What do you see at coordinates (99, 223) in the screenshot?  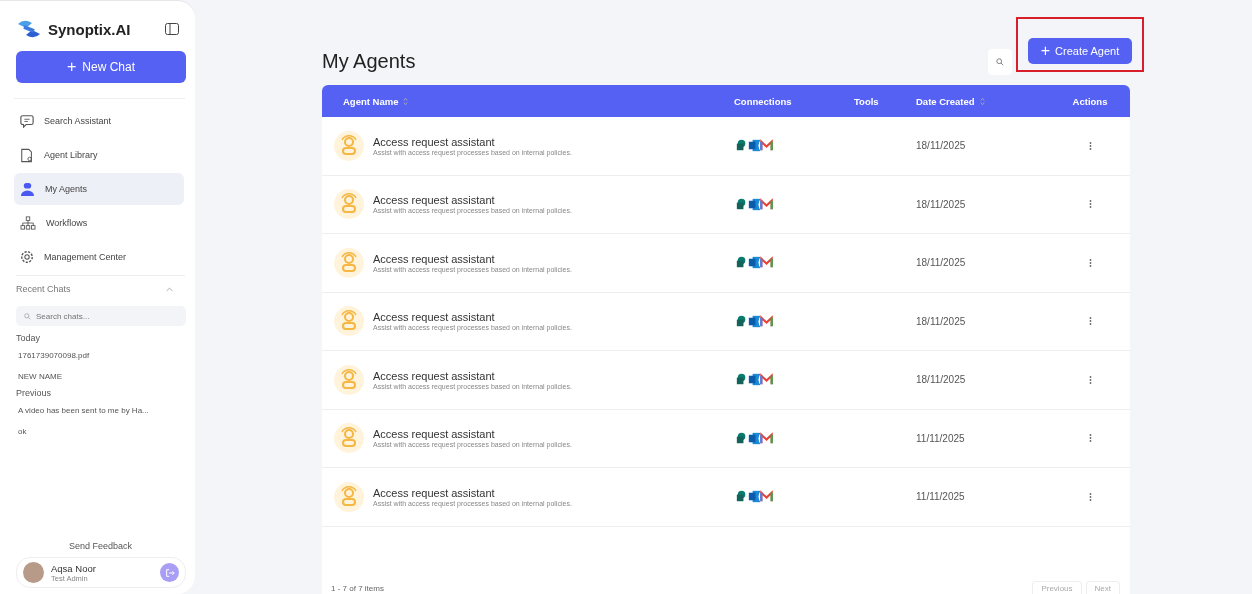 I see `nav-item: Workflows` at bounding box center [99, 223].